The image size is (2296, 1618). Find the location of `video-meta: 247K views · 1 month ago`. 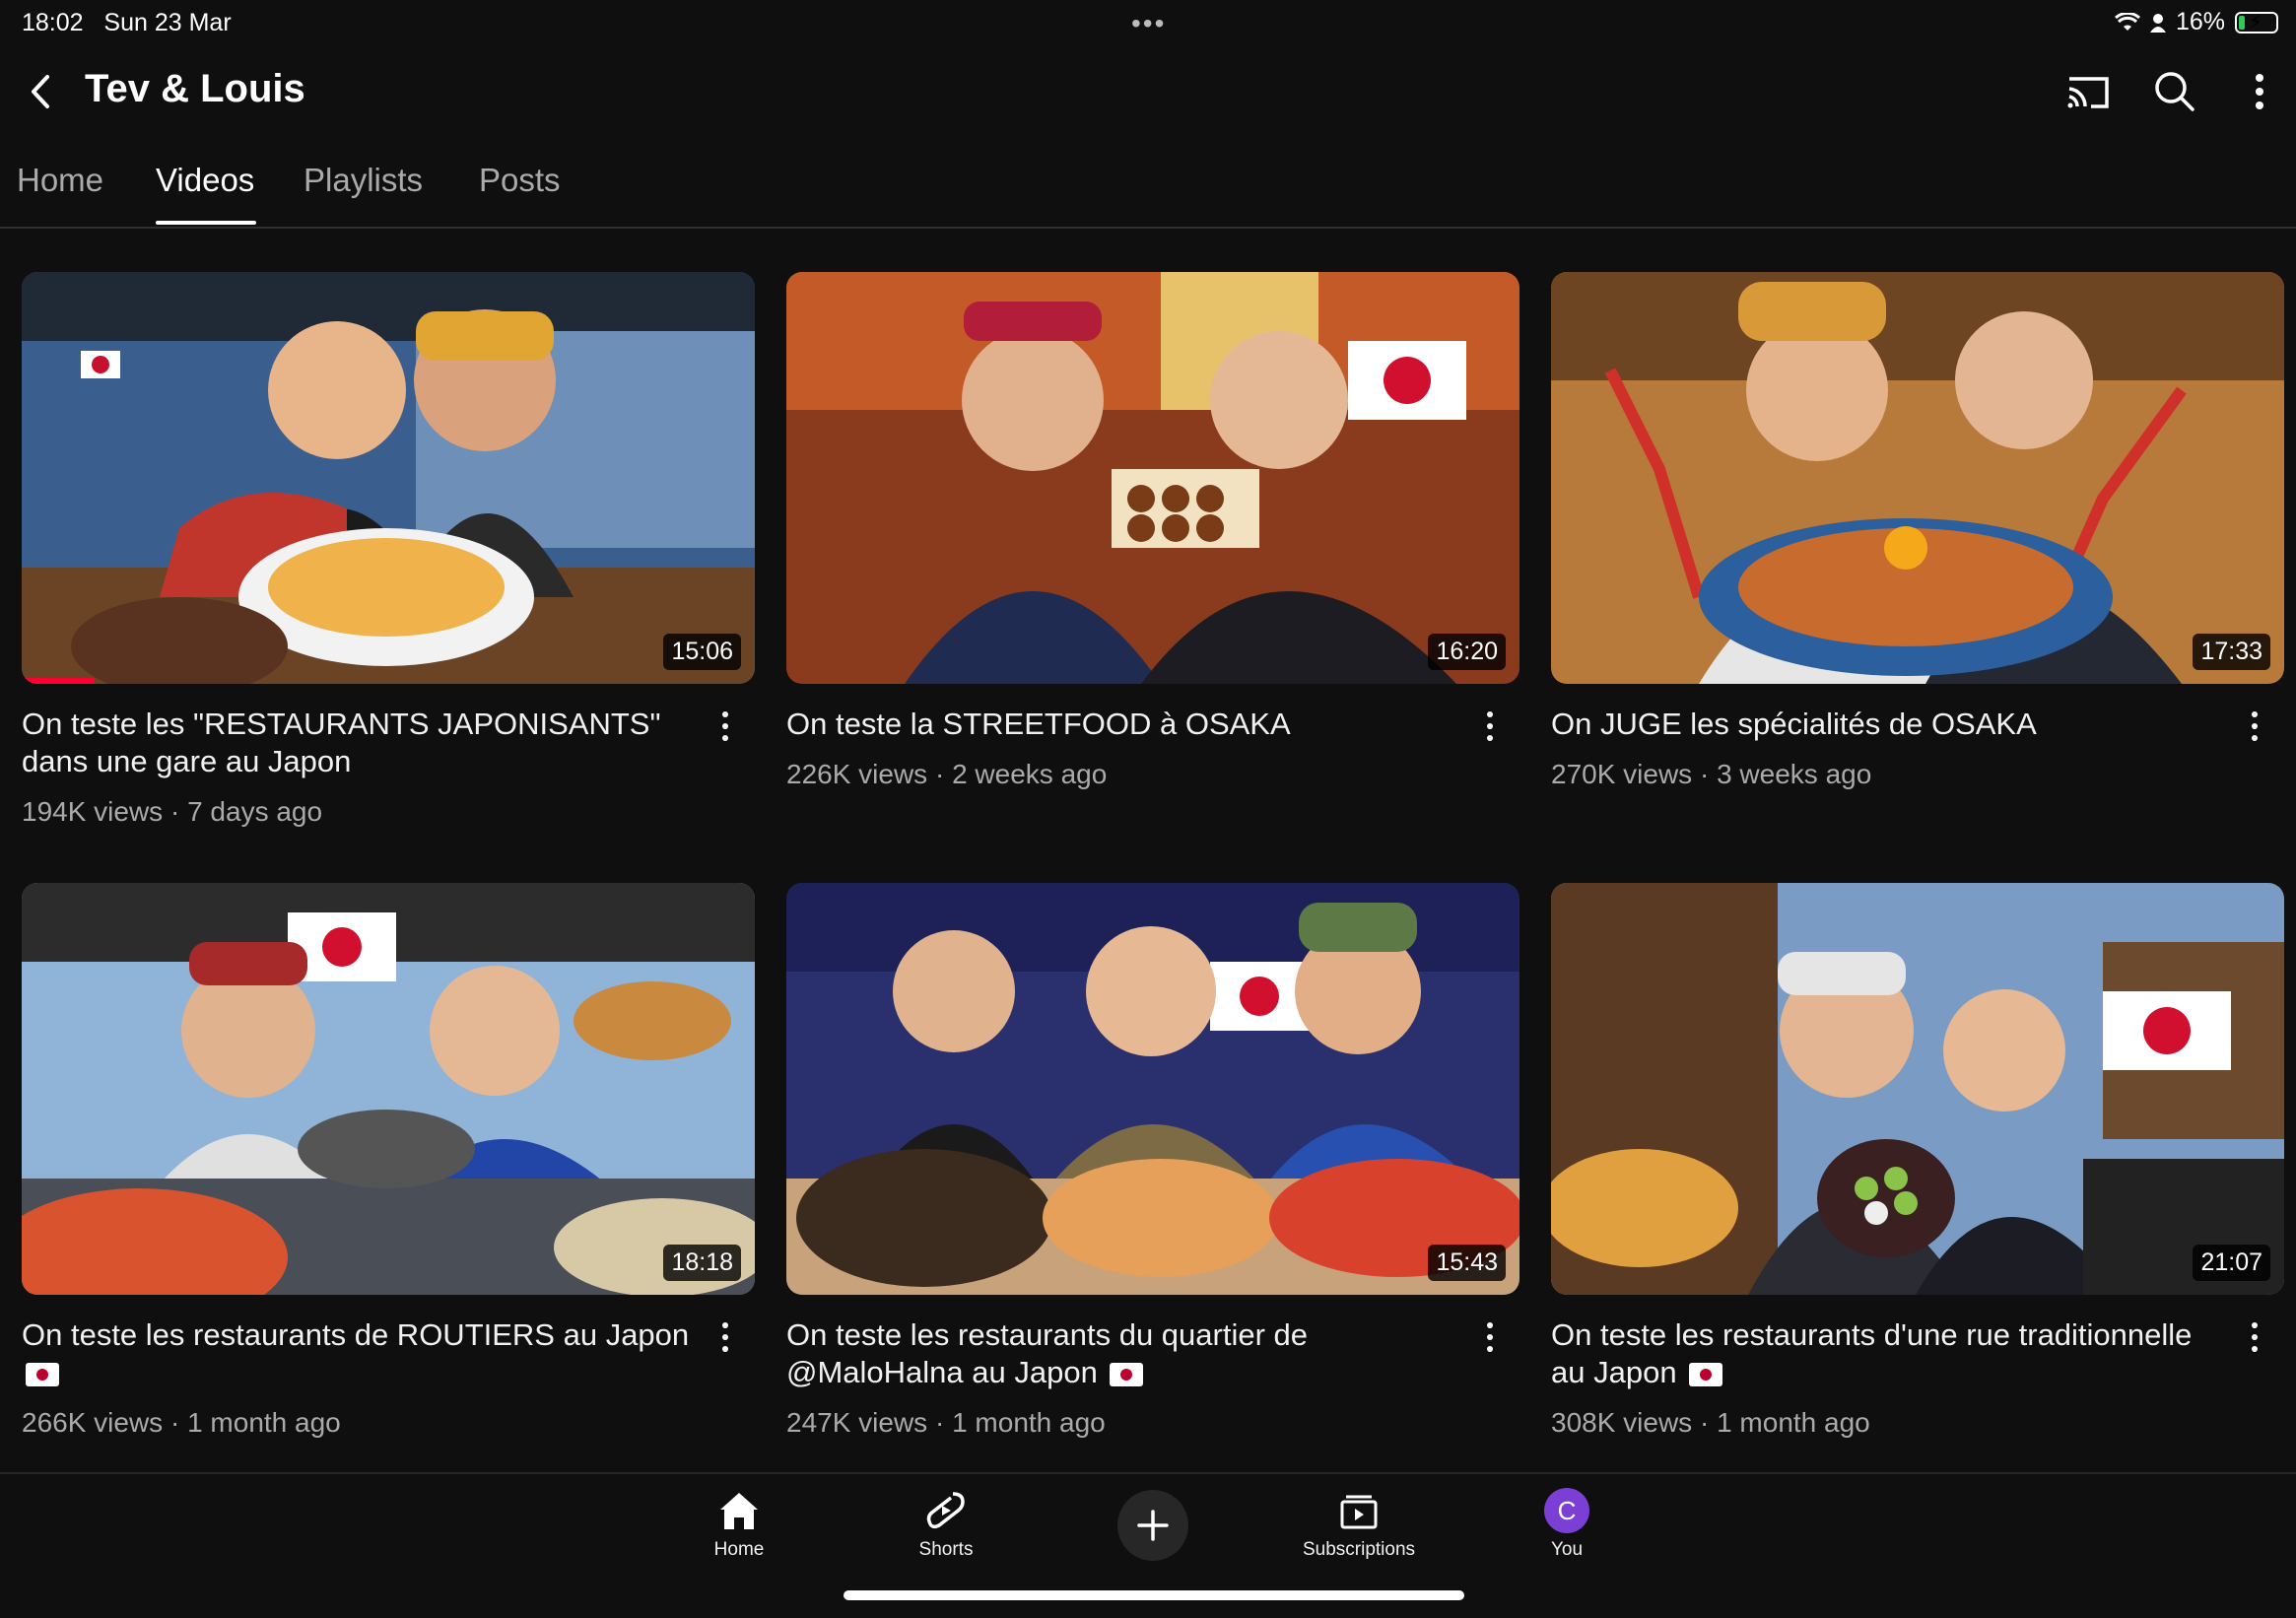

video-meta: 247K views · 1 month ago is located at coordinates (946, 1422).